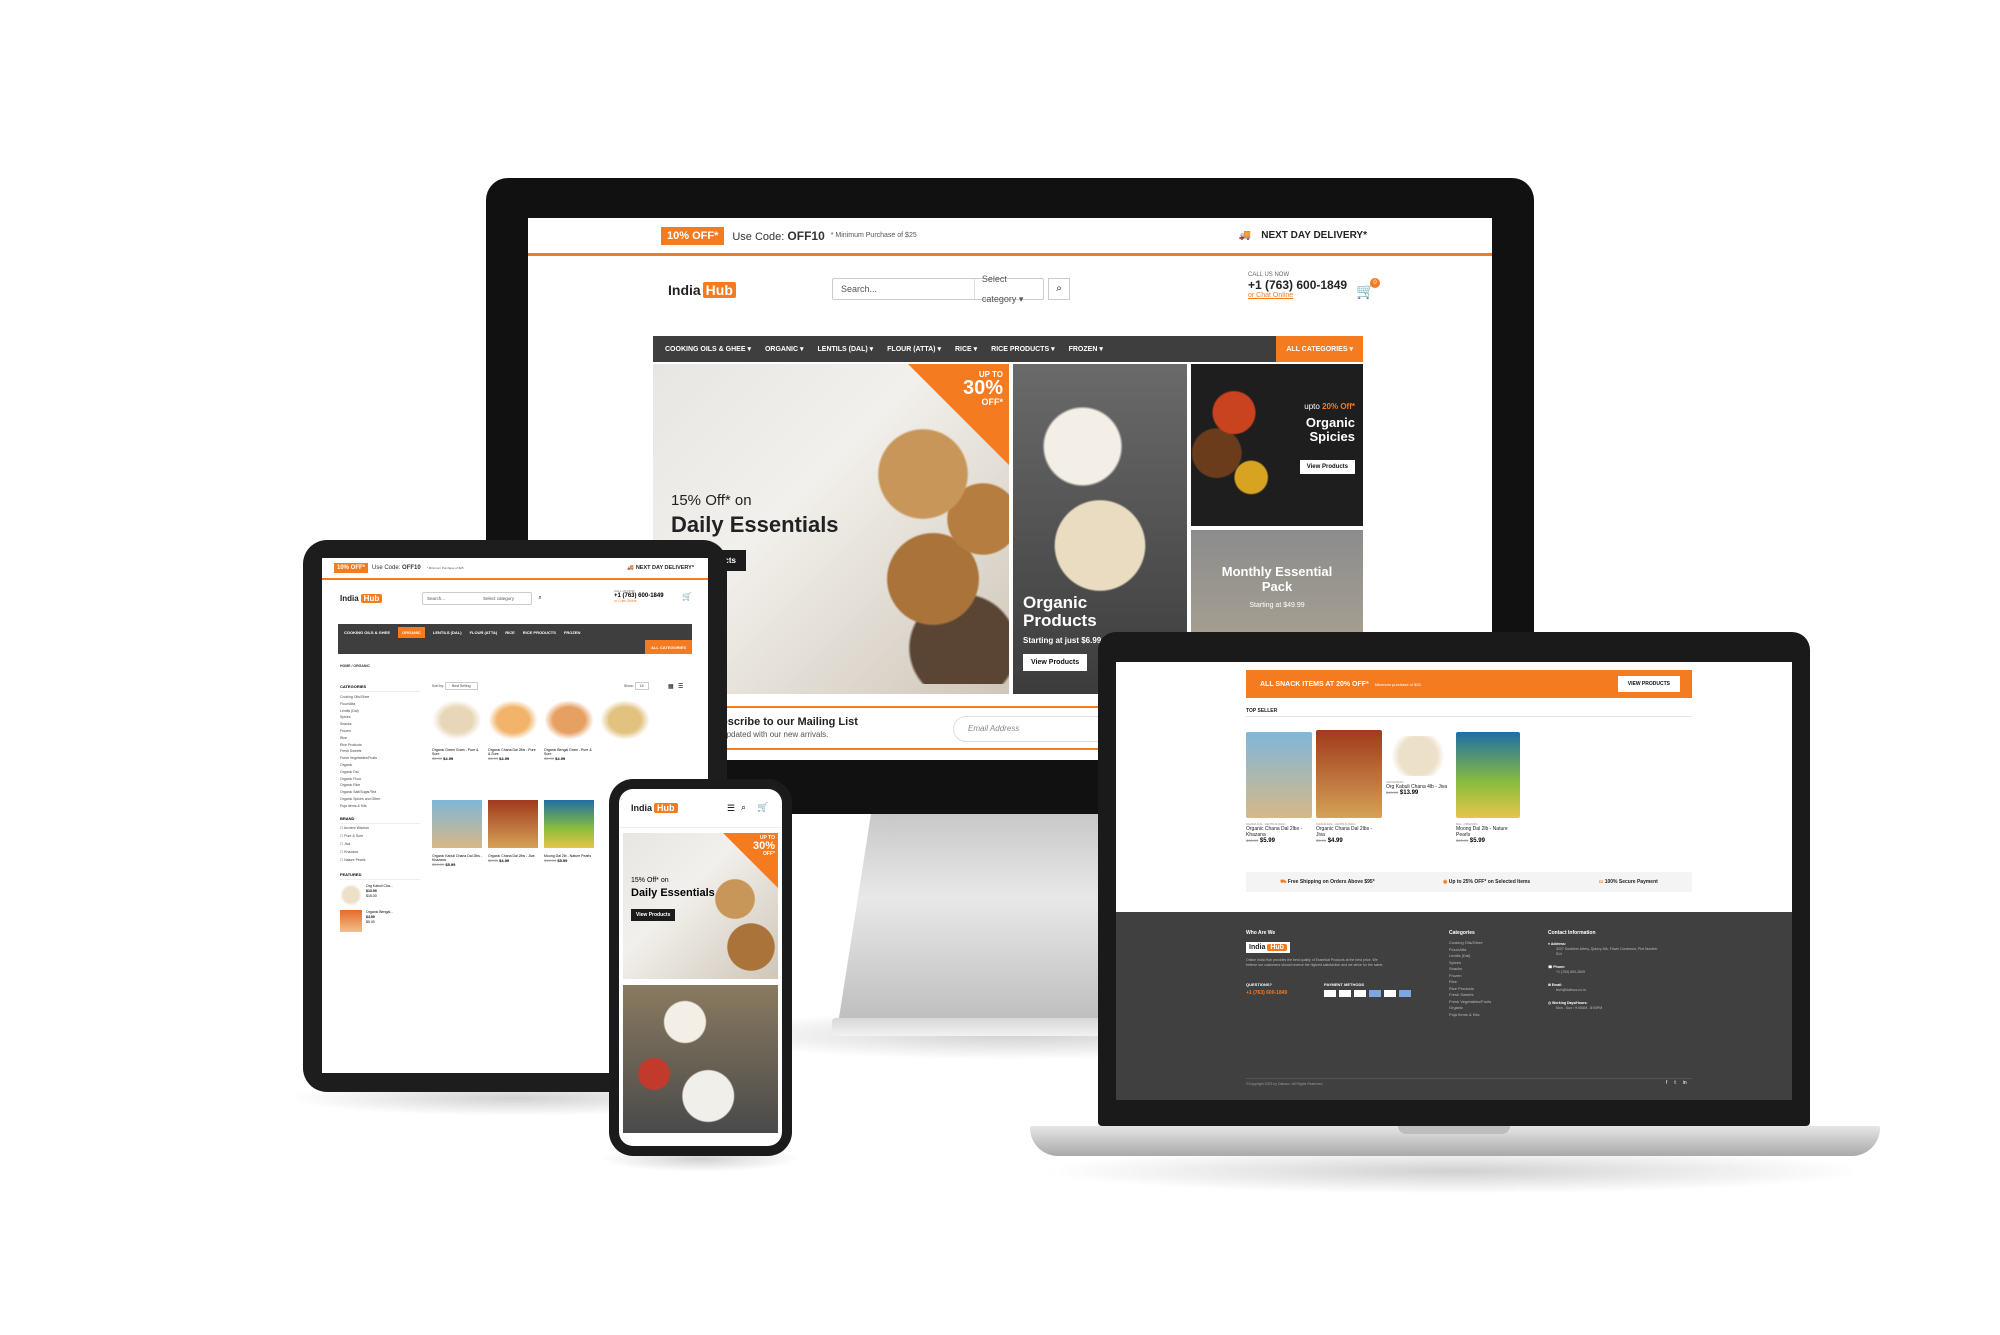  What do you see at coordinates (1086, 349) in the screenshot?
I see `nav-item-frozen: FROZEN ▾` at bounding box center [1086, 349].